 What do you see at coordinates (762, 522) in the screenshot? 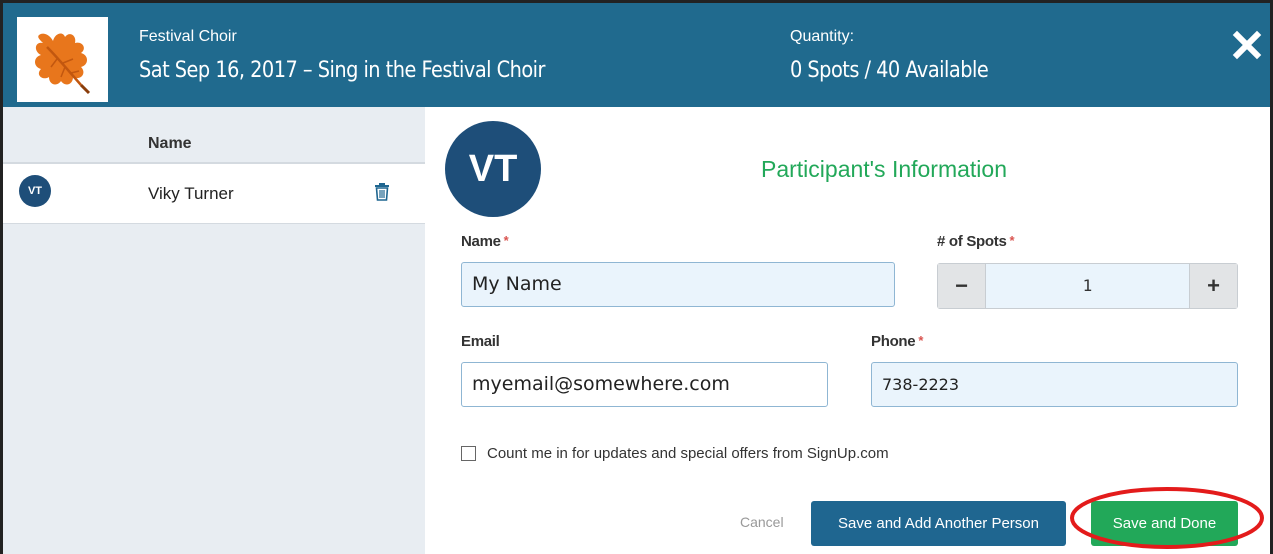
I see `cancel-button: Cancel` at bounding box center [762, 522].